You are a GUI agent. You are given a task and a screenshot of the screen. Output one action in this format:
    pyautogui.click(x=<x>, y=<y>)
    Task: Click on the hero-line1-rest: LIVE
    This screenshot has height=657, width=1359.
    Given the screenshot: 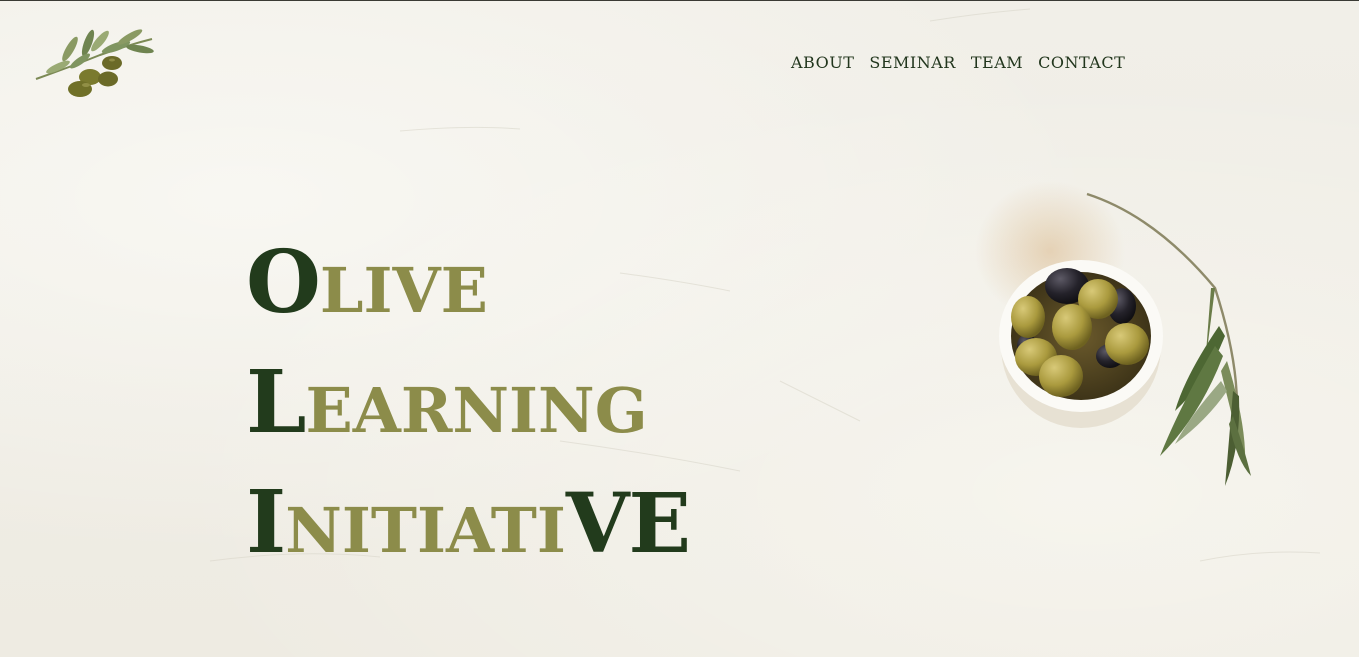 What is the action you would take?
    pyautogui.click(x=403, y=290)
    